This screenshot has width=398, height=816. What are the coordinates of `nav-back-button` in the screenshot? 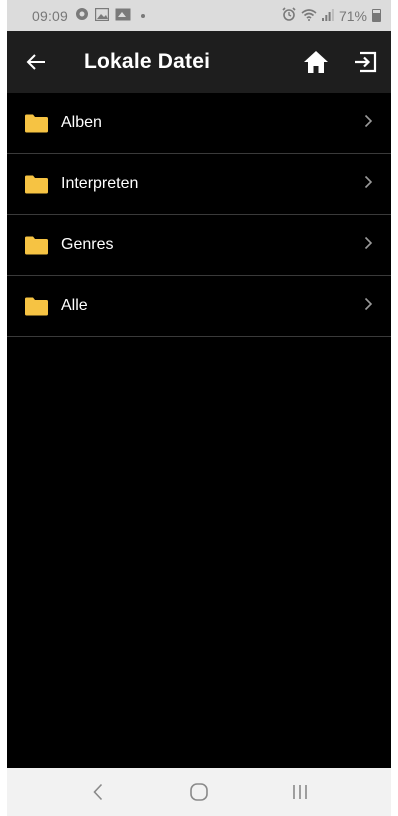 It's located at (98, 792).